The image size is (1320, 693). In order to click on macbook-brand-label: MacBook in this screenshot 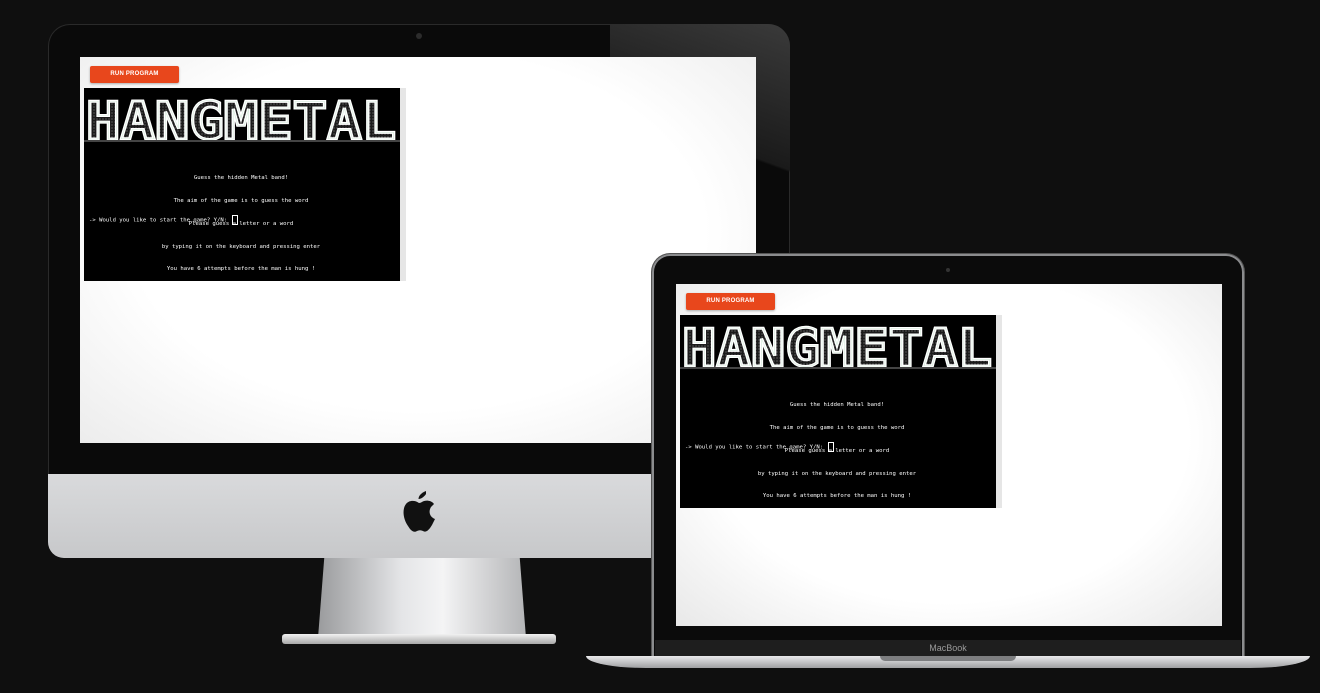, I will do `click(948, 648)`.